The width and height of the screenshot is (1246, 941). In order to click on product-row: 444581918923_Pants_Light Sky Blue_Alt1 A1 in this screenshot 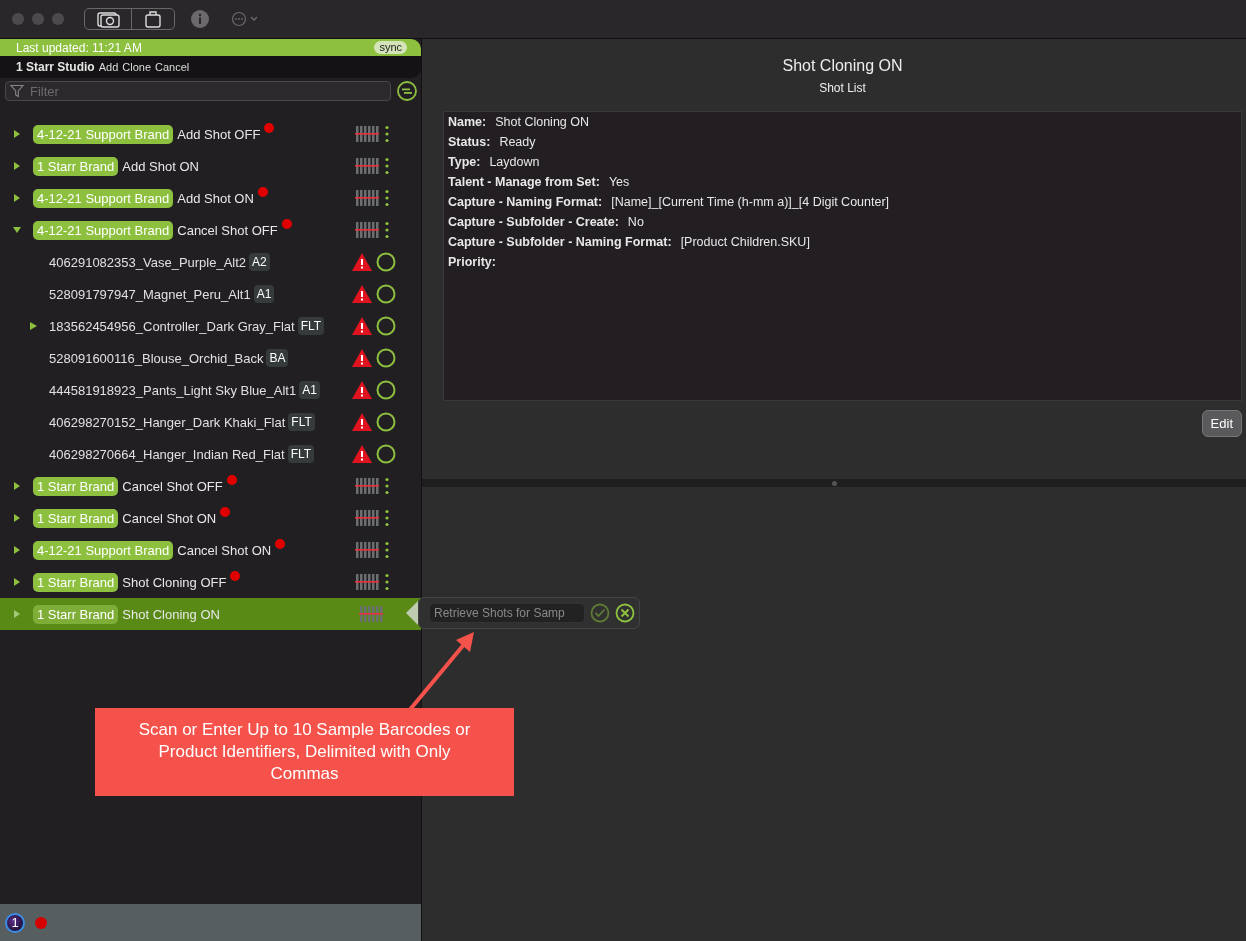, I will do `click(210, 390)`.